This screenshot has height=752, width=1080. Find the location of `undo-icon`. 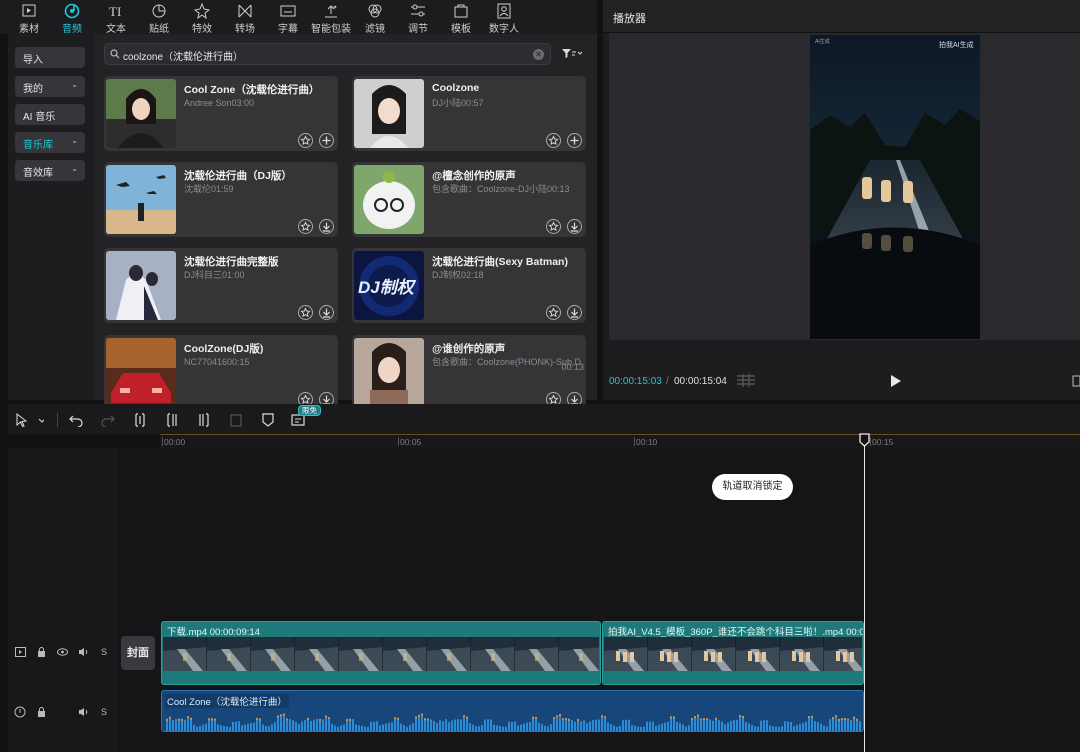

undo-icon is located at coordinates (76, 420).